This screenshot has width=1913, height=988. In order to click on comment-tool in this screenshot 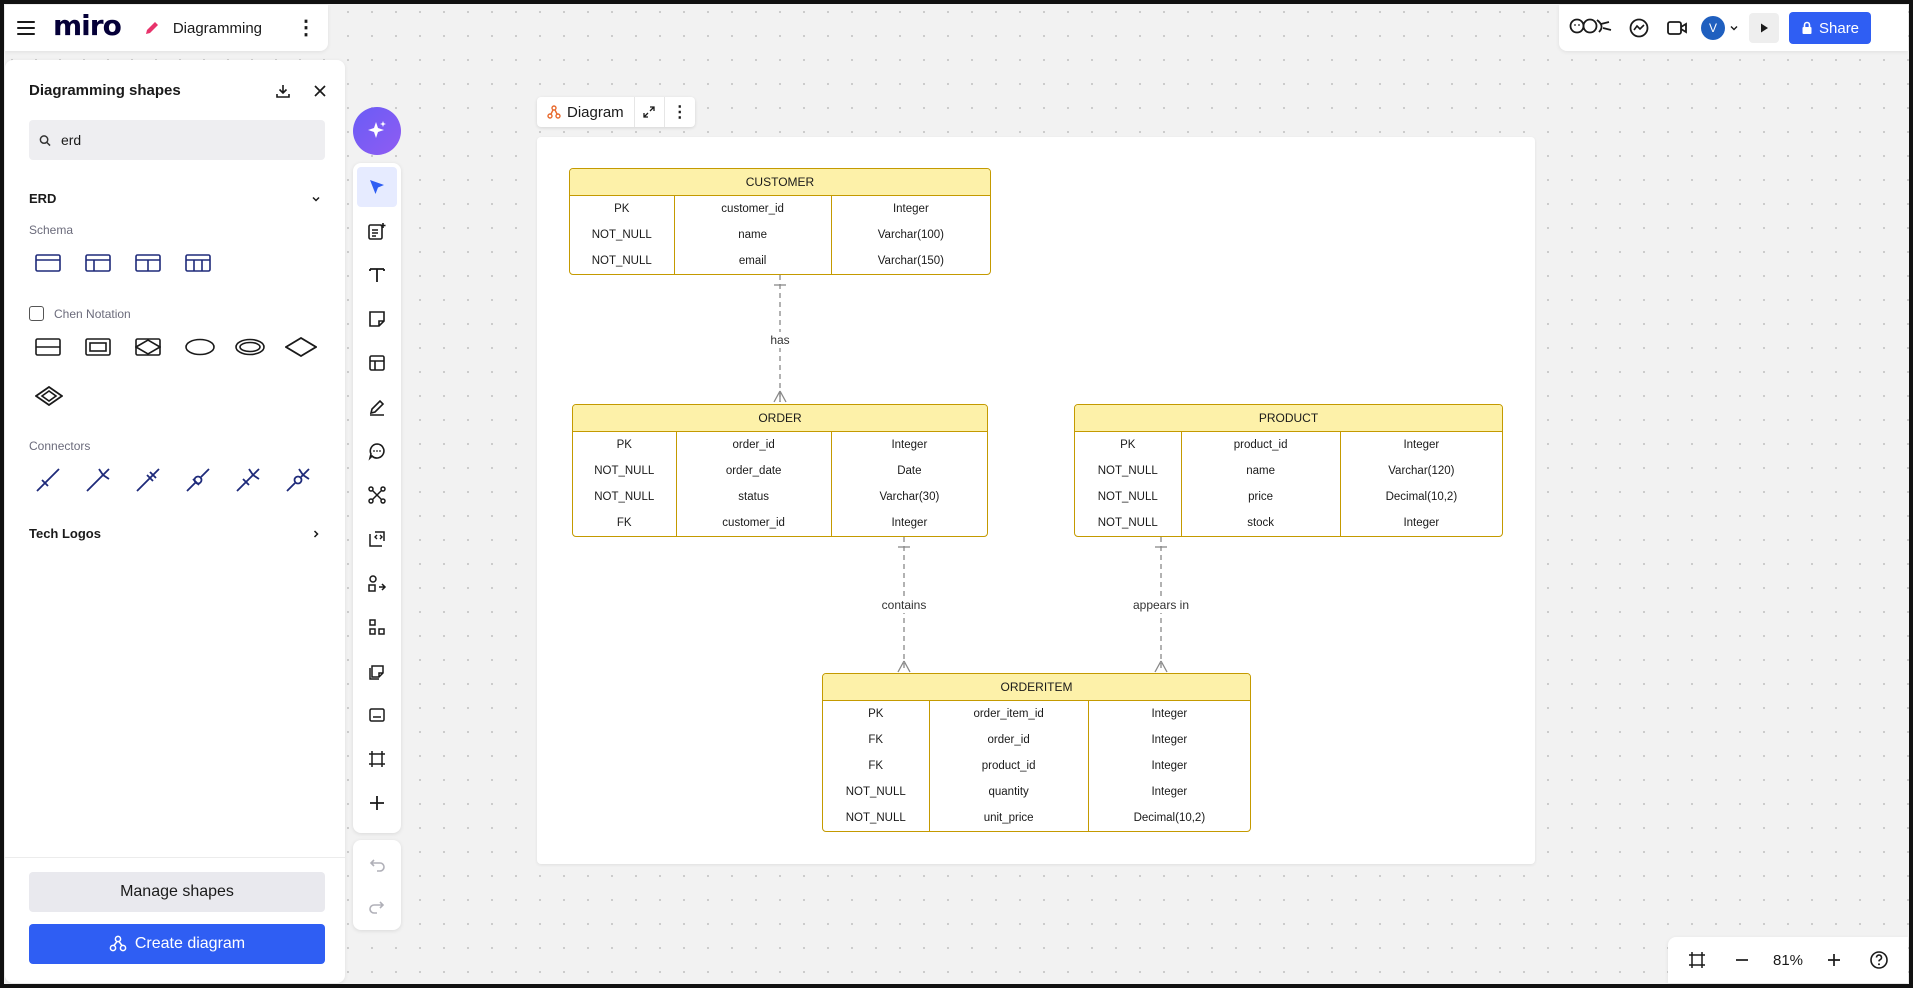, I will do `click(377, 451)`.